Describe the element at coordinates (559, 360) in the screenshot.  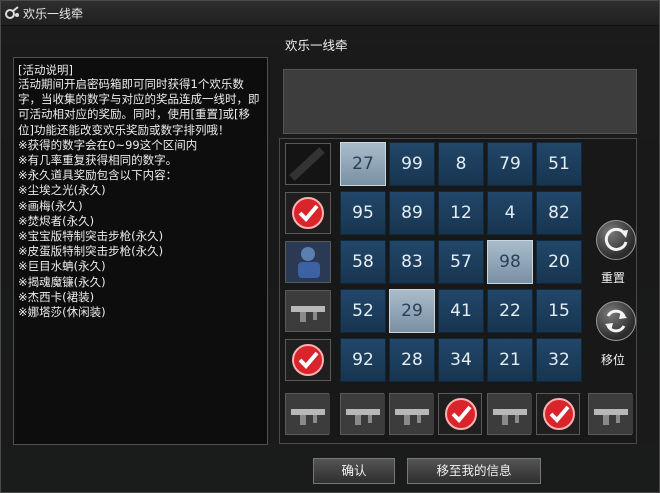
I see `number-cell: 32` at that location.